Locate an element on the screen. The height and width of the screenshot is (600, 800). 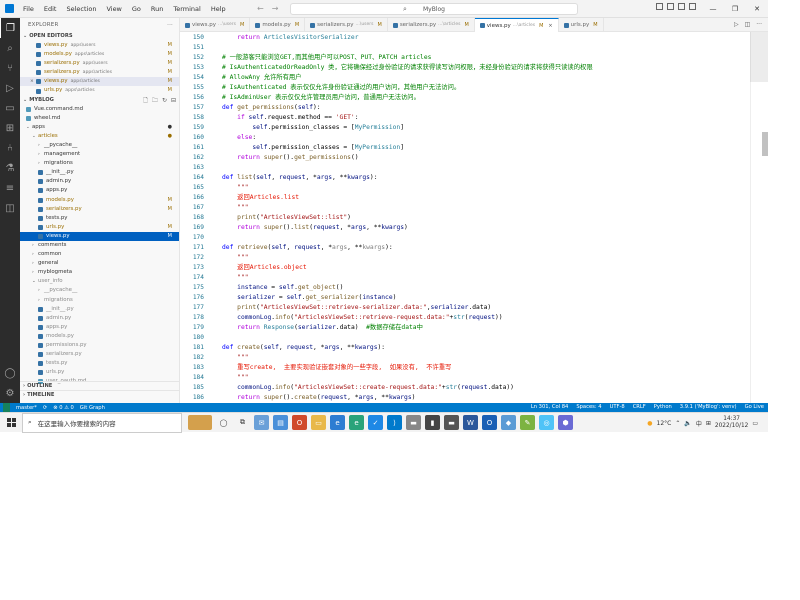
encoding: UTF-8 is located at coordinates (617, 407).